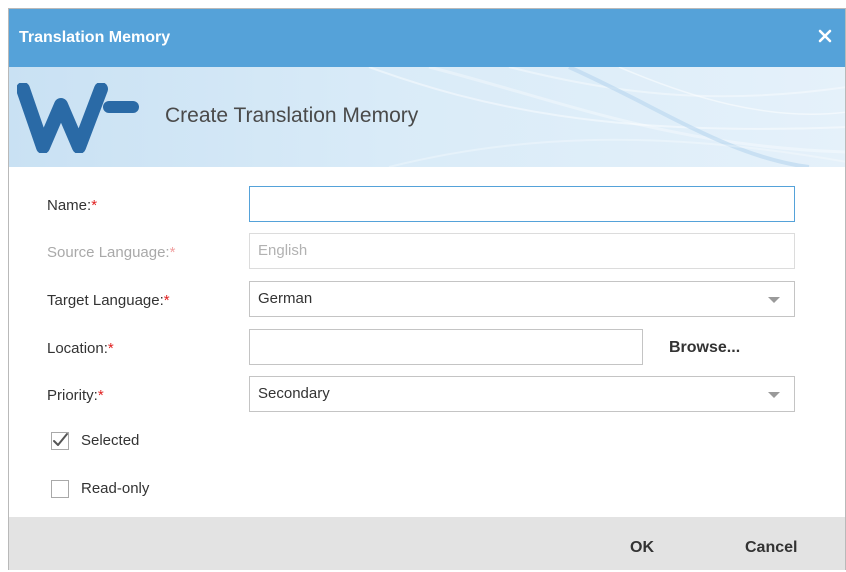  What do you see at coordinates (78, 118) in the screenshot?
I see `wf-logo` at bounding box center [78, 118].